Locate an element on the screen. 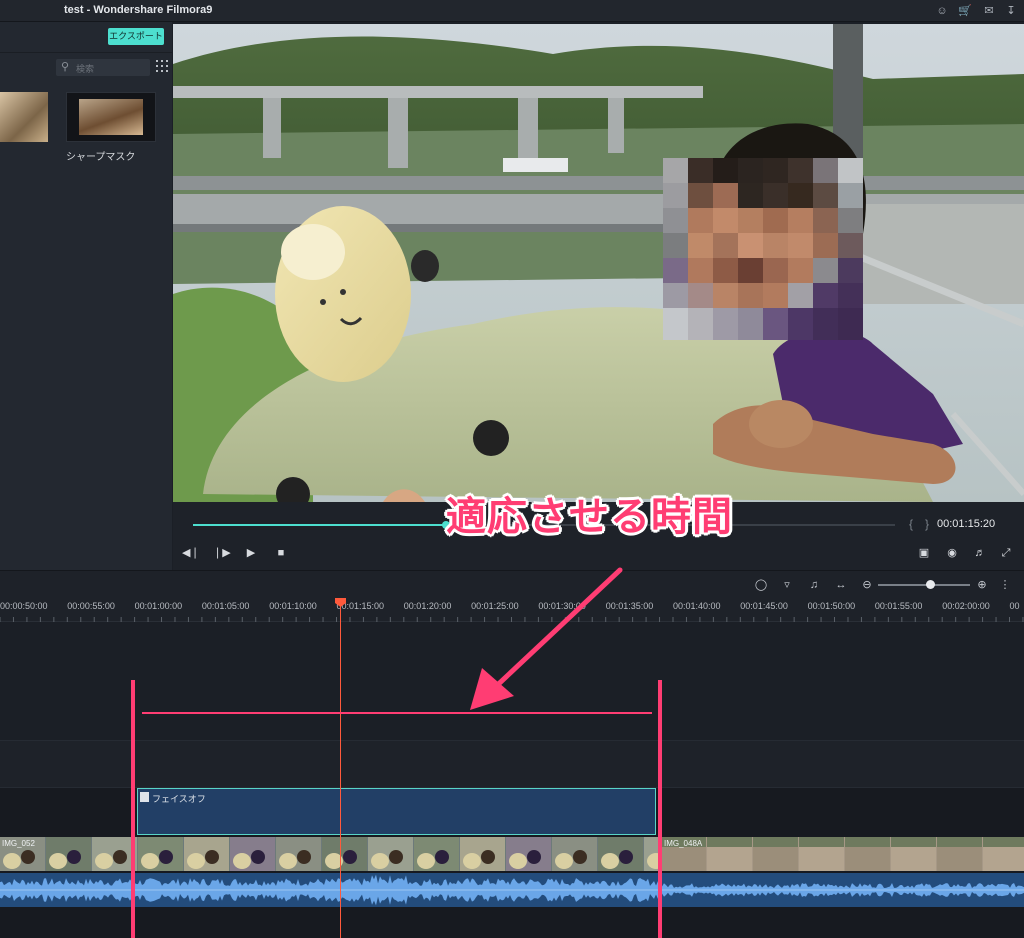 The image size is (1024, 938). scrubber-progress is located at coordinates (319, 525).